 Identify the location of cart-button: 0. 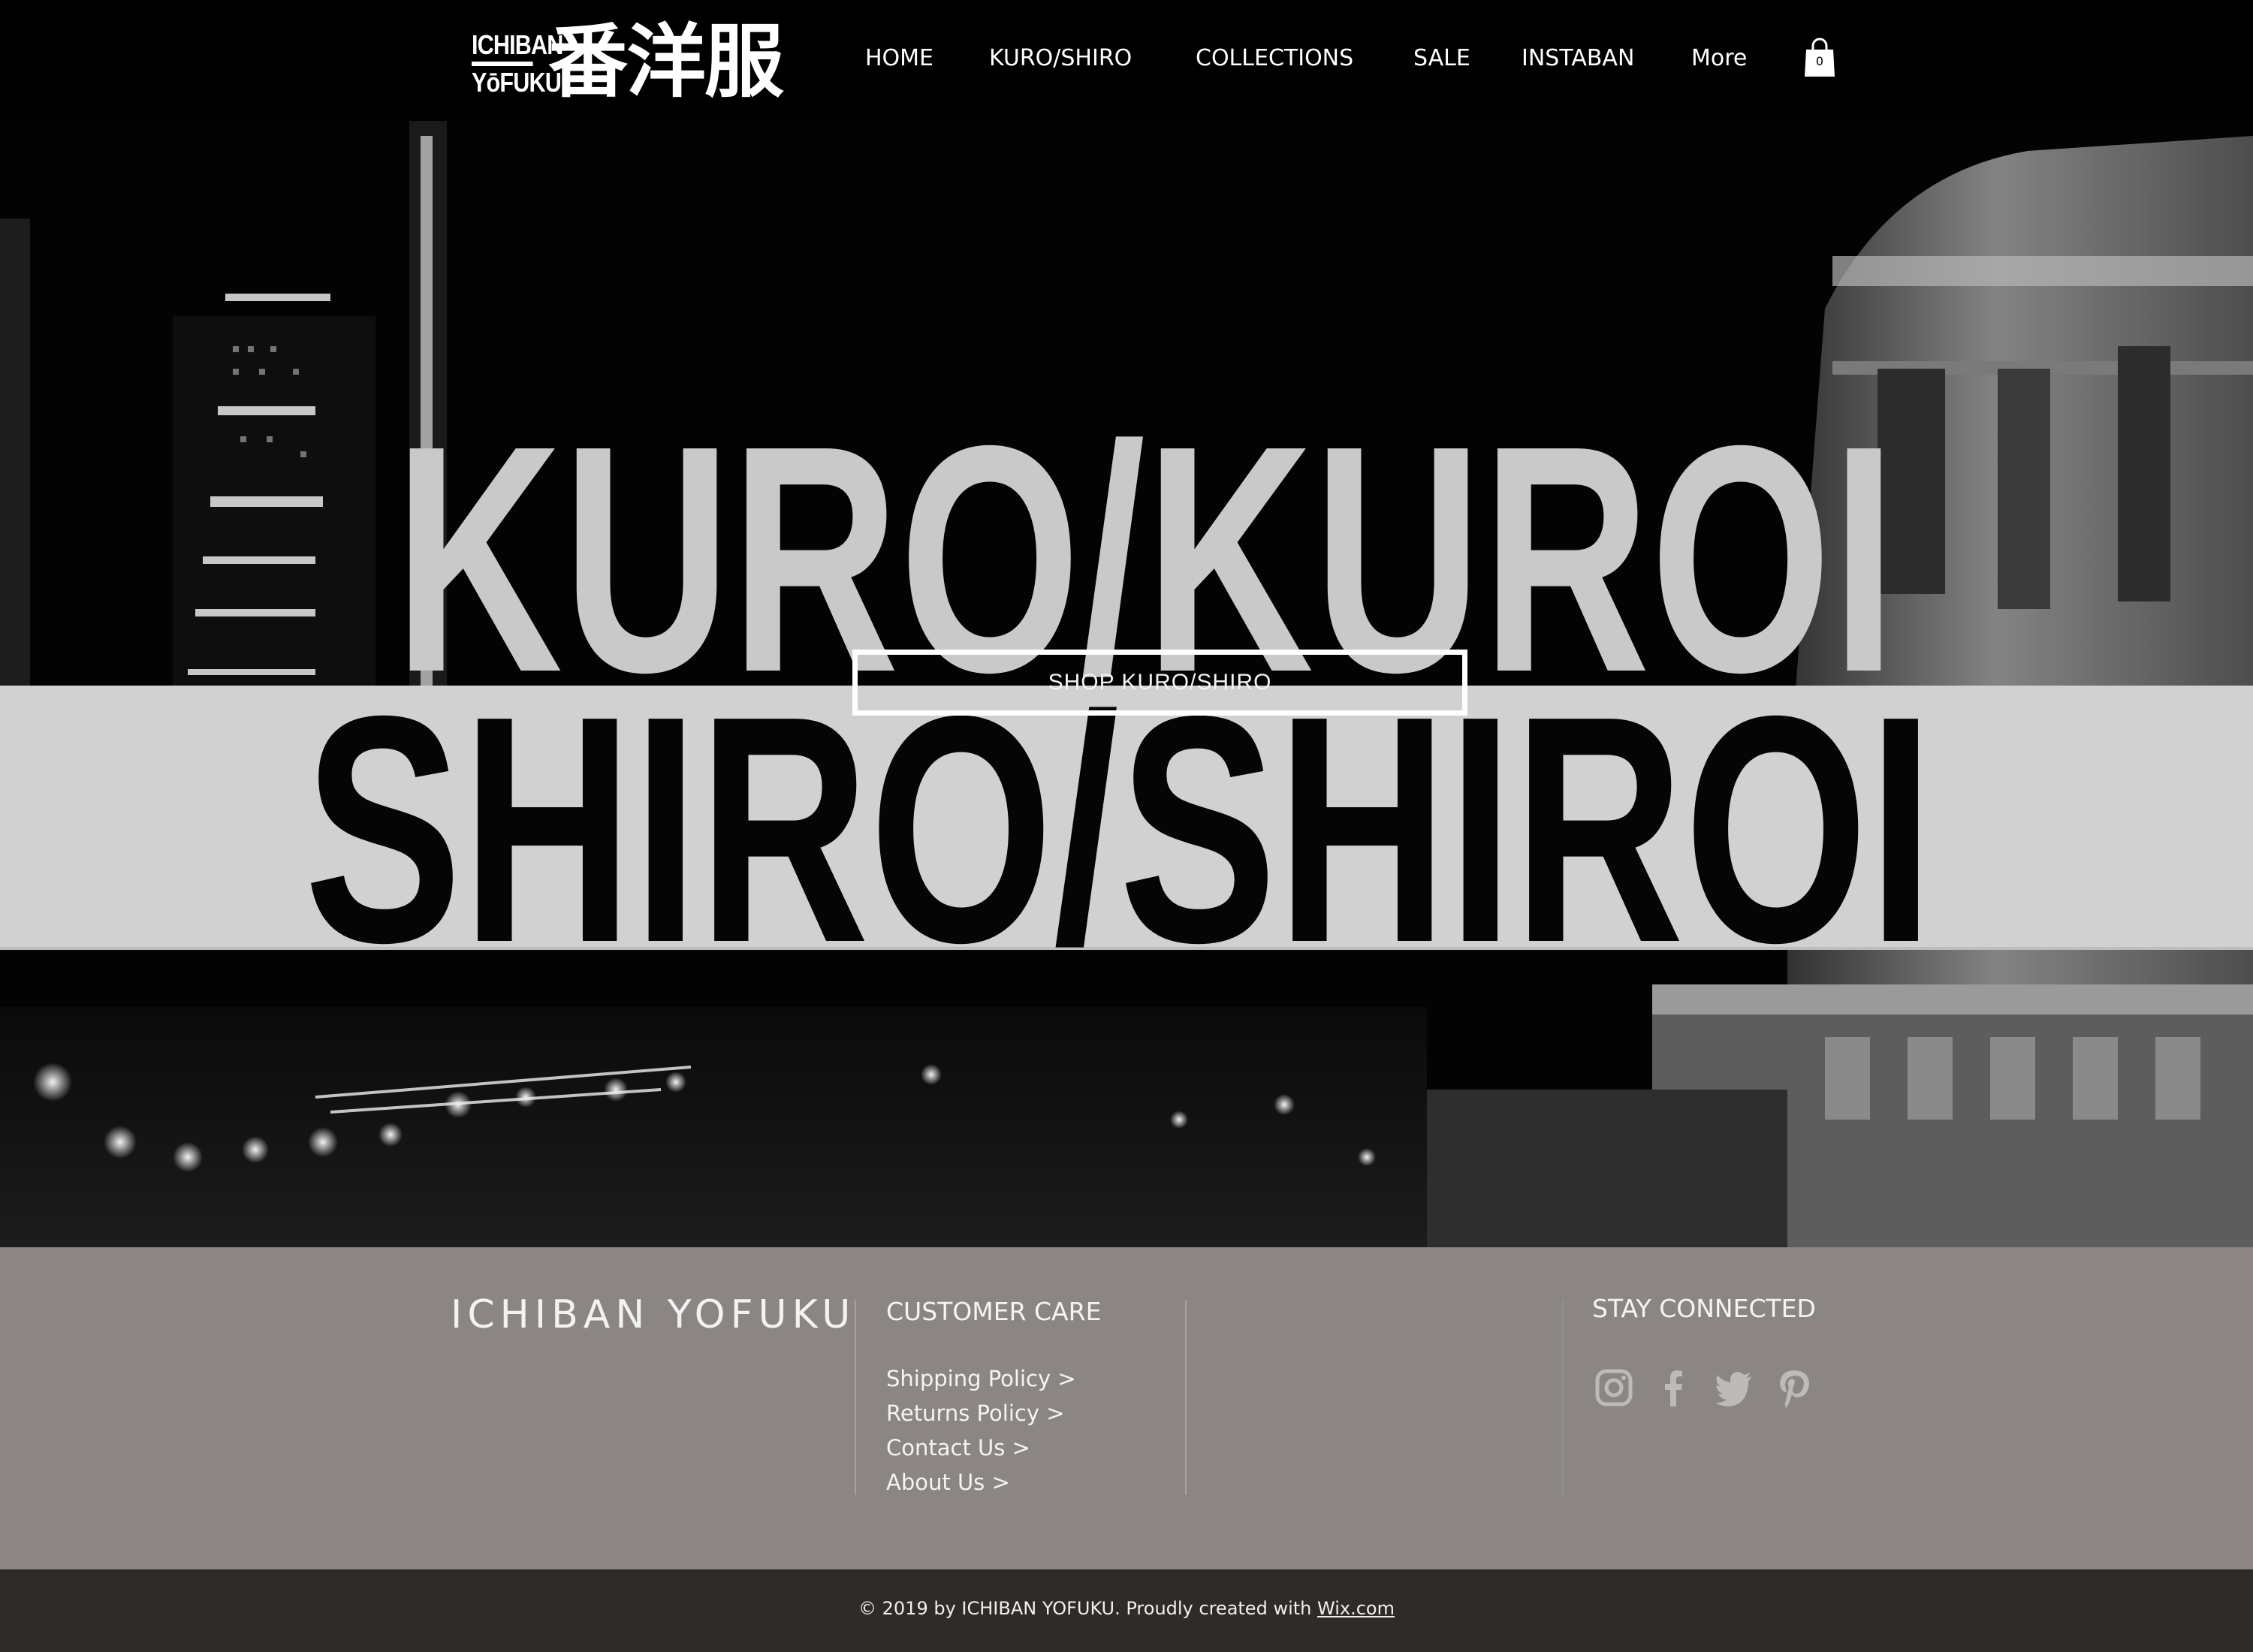
(1819, 58).